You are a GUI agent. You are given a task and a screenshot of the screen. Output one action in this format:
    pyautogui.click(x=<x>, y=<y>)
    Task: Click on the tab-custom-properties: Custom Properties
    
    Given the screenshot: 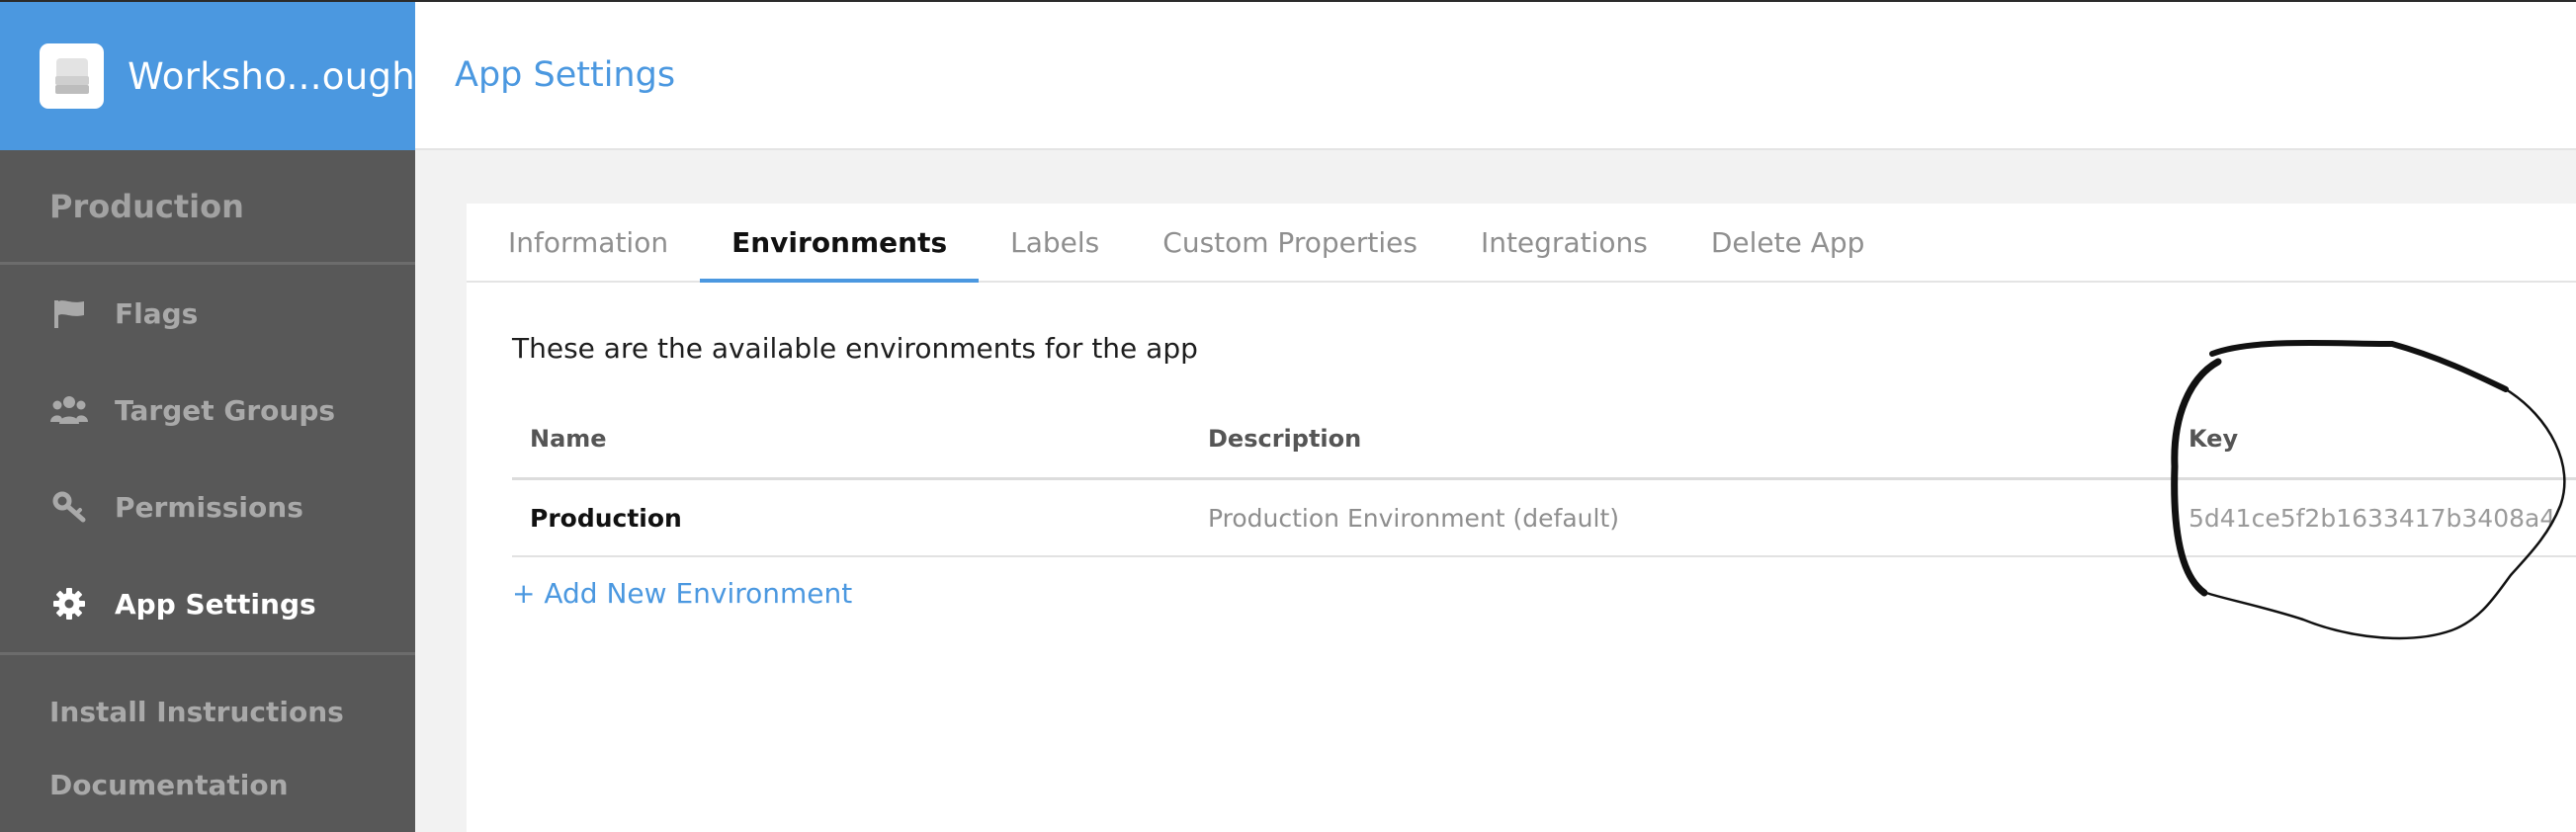 What is the action you would take?
    pyautogui.click(x=1290, y=242)
    